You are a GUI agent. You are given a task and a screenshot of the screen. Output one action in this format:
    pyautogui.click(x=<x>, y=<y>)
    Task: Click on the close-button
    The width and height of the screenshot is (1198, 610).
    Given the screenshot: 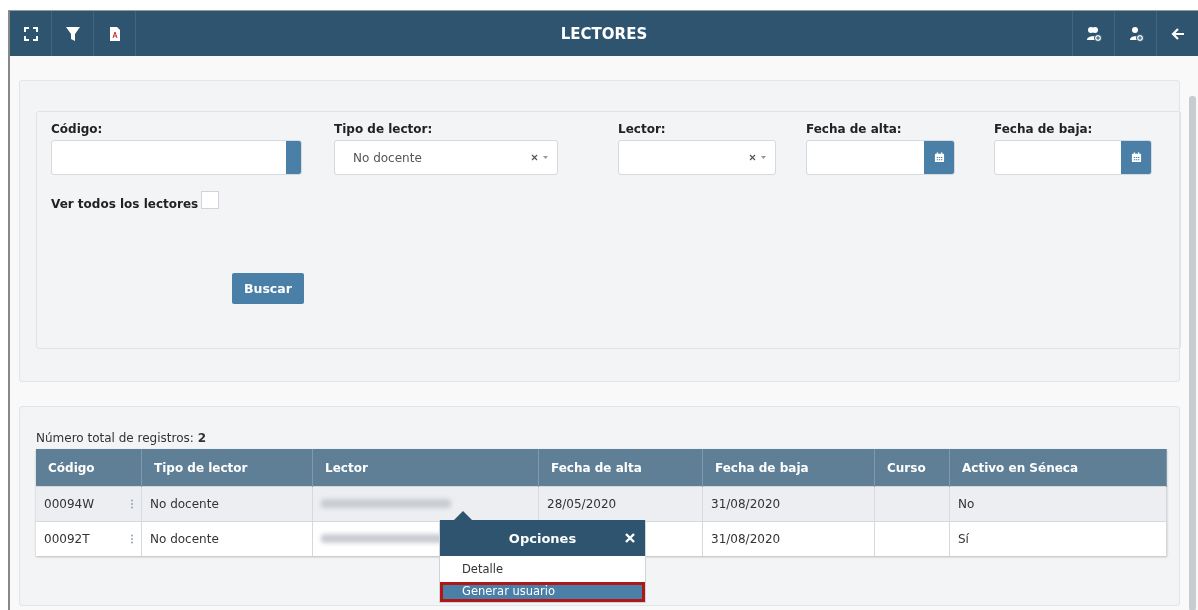 What is the action you would take?
    pyautogui.click(x=630, y=538)
    